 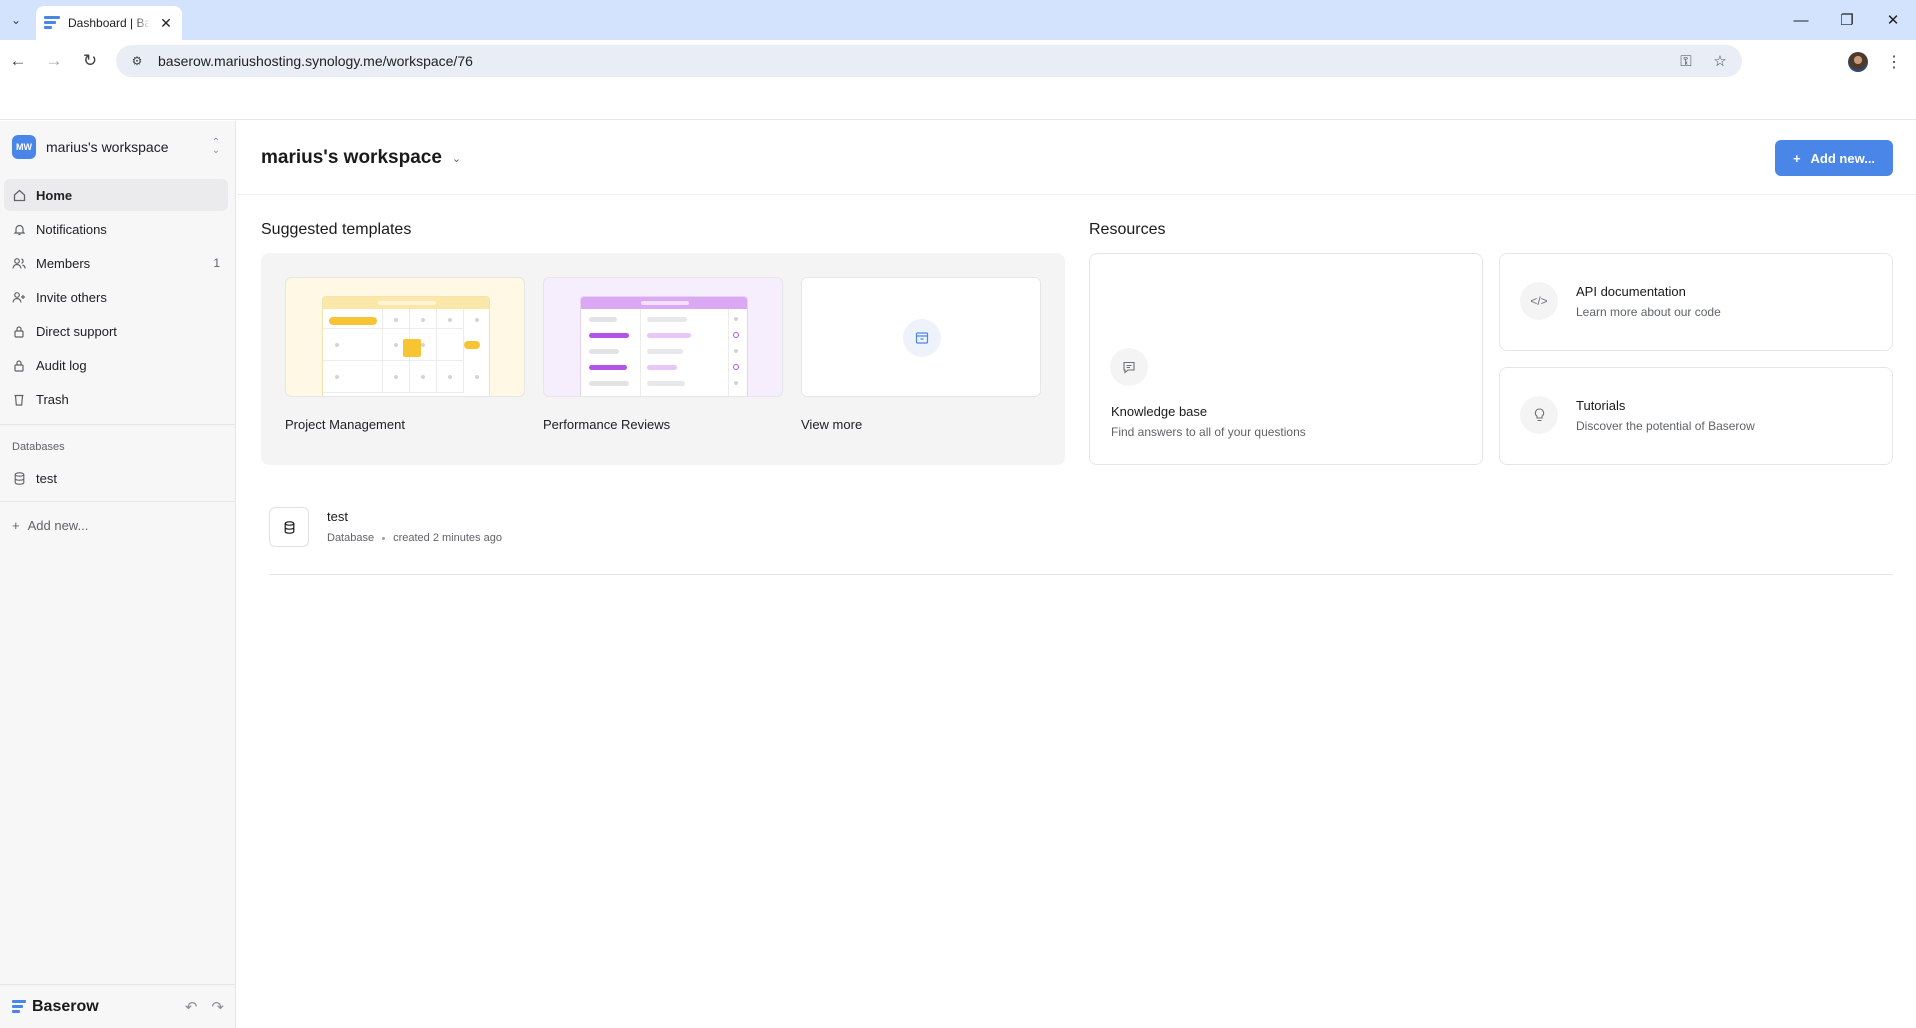 What do you see at coordinates (24, 147) in the screenshot?
I see `workspace-badge: MW` at bounding box center [24, 147].